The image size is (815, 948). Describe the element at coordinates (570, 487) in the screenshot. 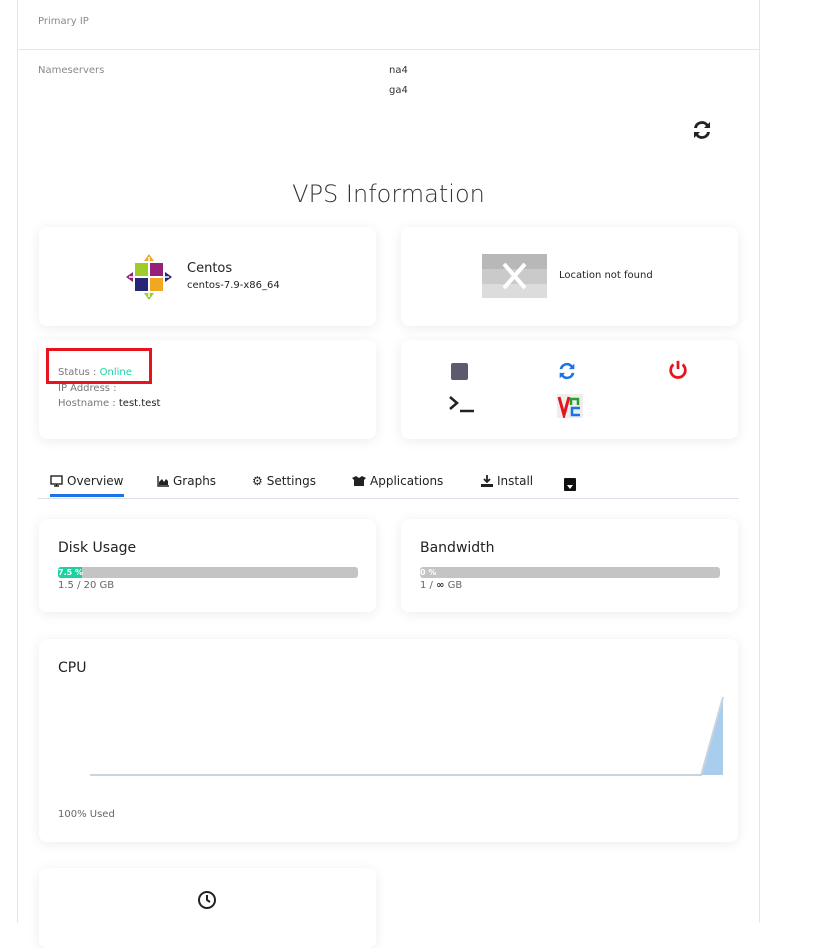

I see `caret-down-icon` at that location.